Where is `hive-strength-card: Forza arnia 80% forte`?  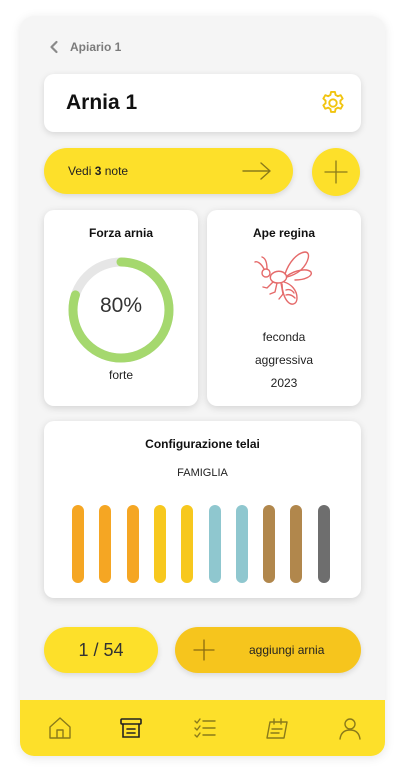
hive-strength-card: Forza arnia 80% forte is located at coordinates (121, 308).